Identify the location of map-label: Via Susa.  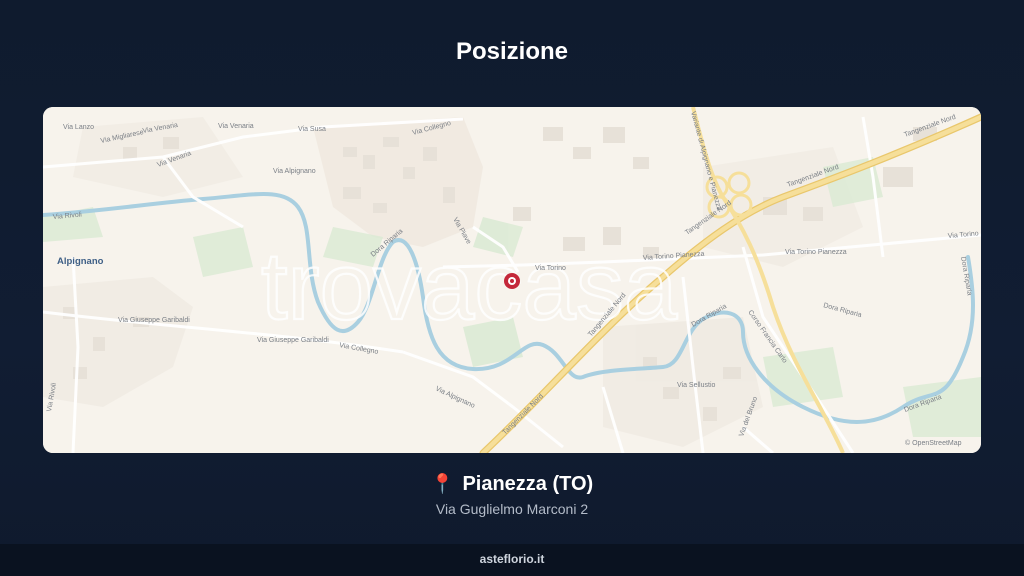
(312, 129).